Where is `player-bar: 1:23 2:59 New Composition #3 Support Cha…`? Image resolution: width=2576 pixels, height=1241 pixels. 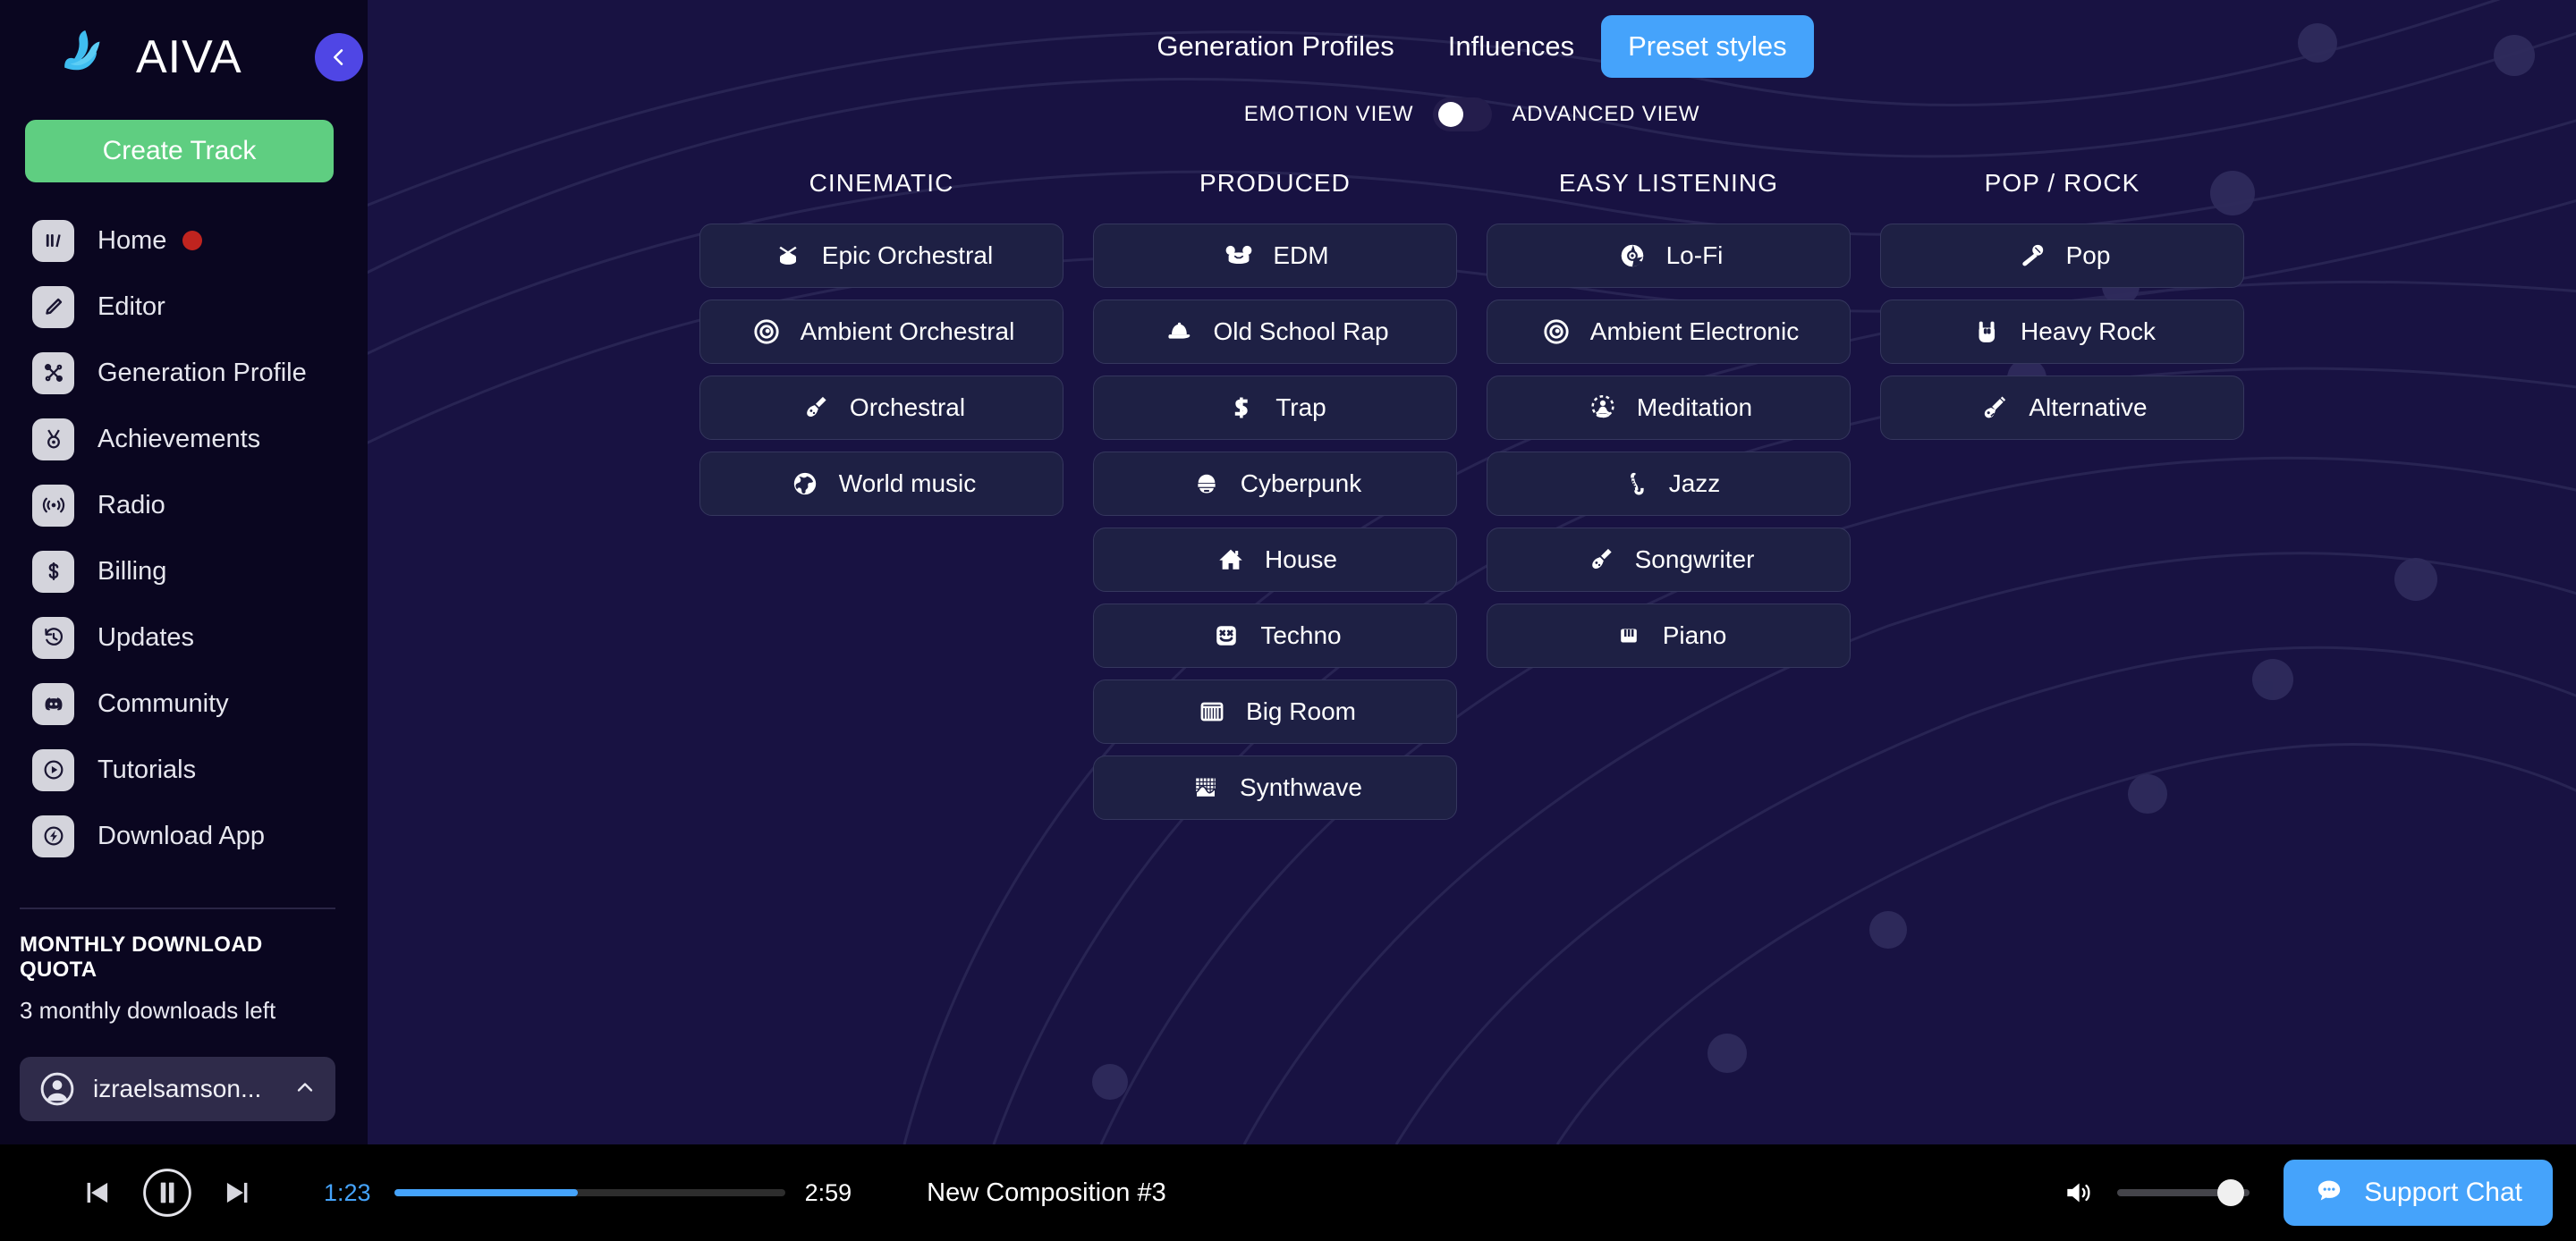
player-bar: 1:23 2:59 New Composition #3 Support Cha… is located at coordinates (1288, 1192).